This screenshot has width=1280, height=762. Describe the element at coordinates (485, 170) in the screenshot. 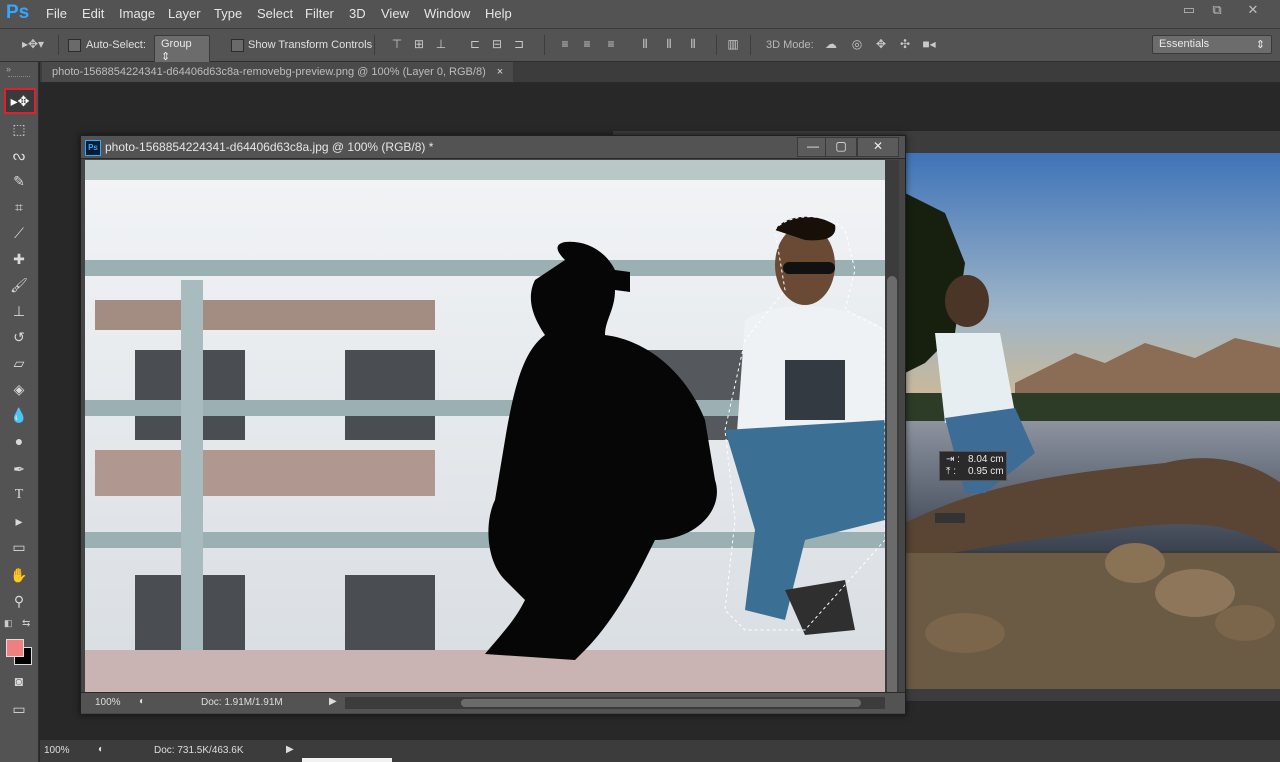

I see `building-top-band` at that location.